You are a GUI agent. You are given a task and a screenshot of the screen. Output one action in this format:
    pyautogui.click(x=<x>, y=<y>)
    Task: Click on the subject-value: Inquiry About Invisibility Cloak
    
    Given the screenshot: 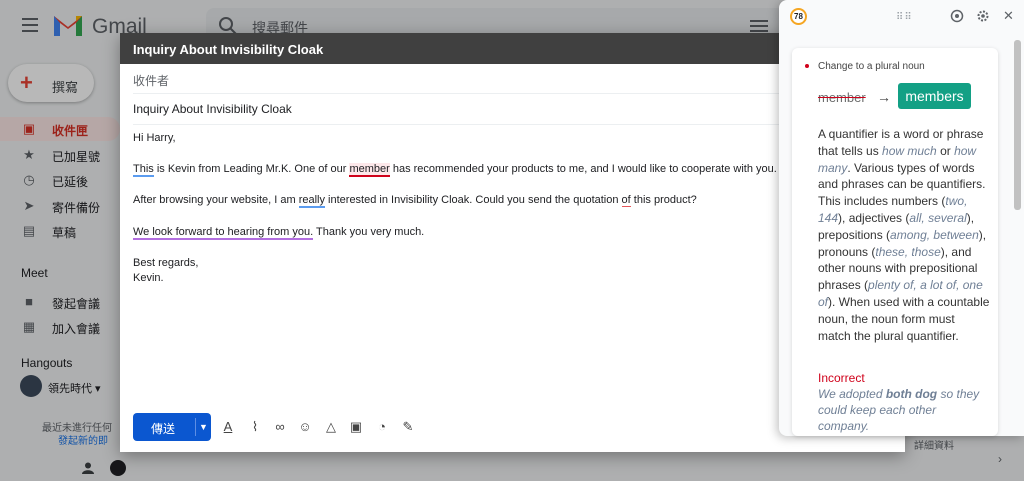 What is the action you would take?
    pyautogui.click(x=212, y=109)
    